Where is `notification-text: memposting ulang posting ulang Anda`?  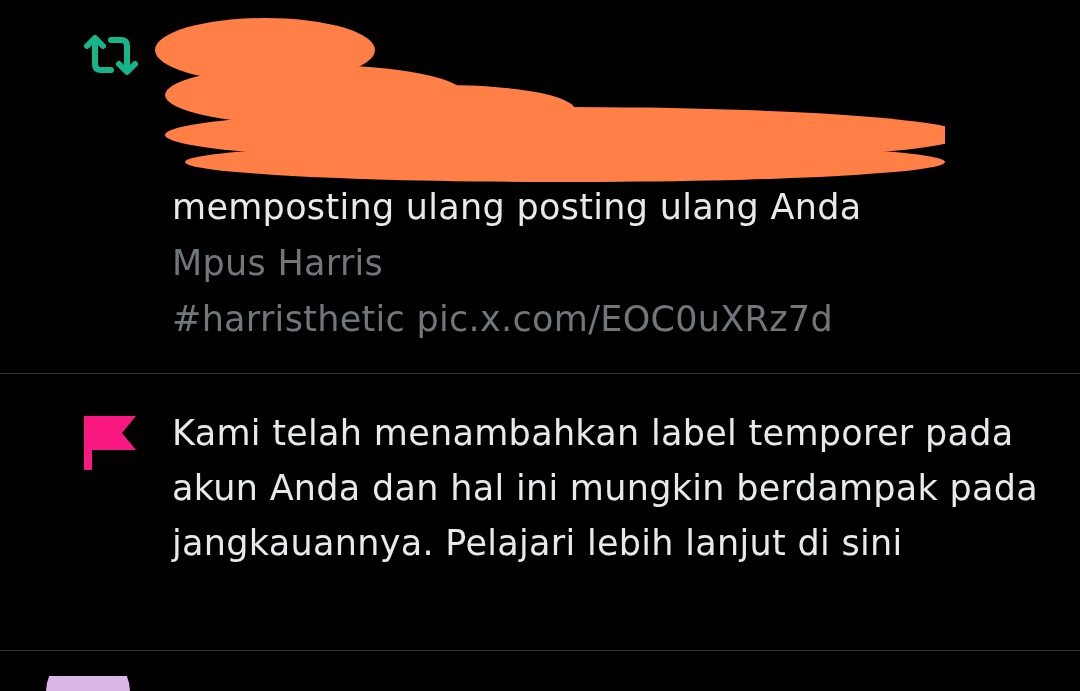
notification-text: memposting ulang posting ulang Anda is located at coordinates (517, 207).